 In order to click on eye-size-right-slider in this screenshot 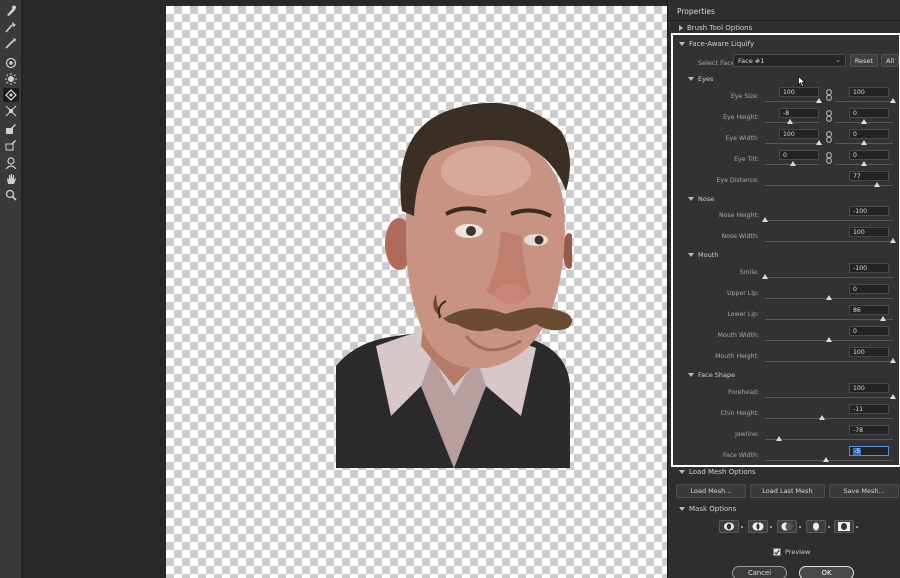, I will do `click(864, 101)`.